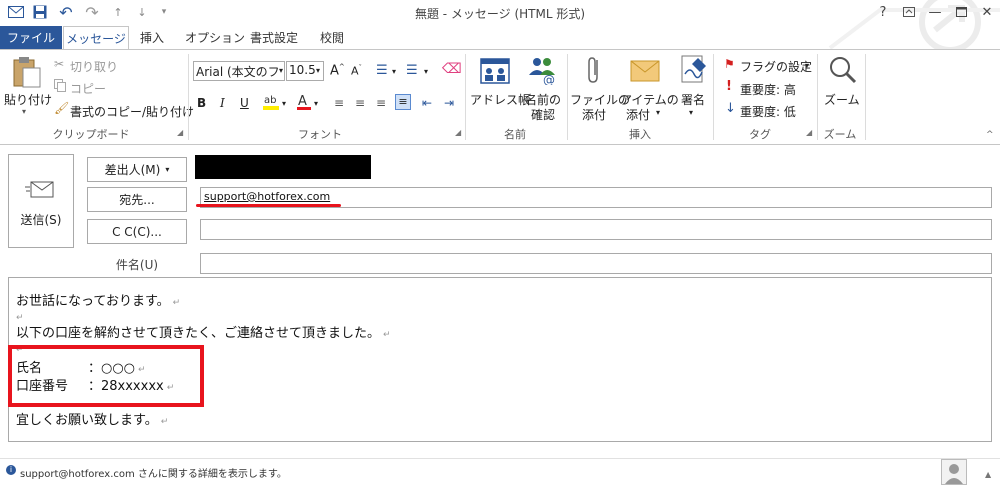 This screenshot has width=1000, height=496. Describe the element at coordinates (28, 99) in the screenshot. I see `paste-button: 貼り付け` at that location.